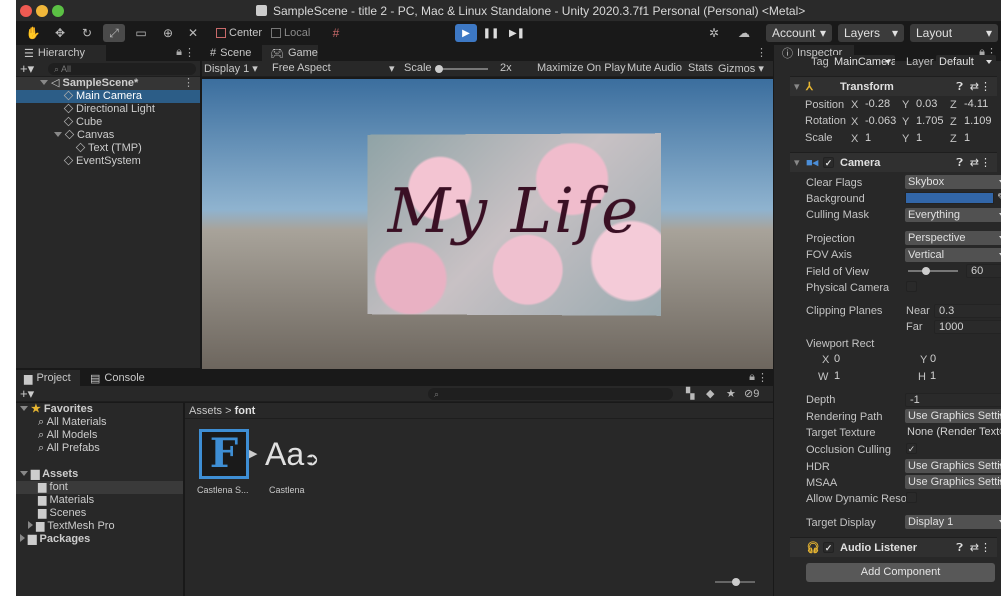 This screenshot has height=596, width=1001. Describe the element at coordinates (466, 33) in the screenshot. I see `play-button: ▶` at that location.